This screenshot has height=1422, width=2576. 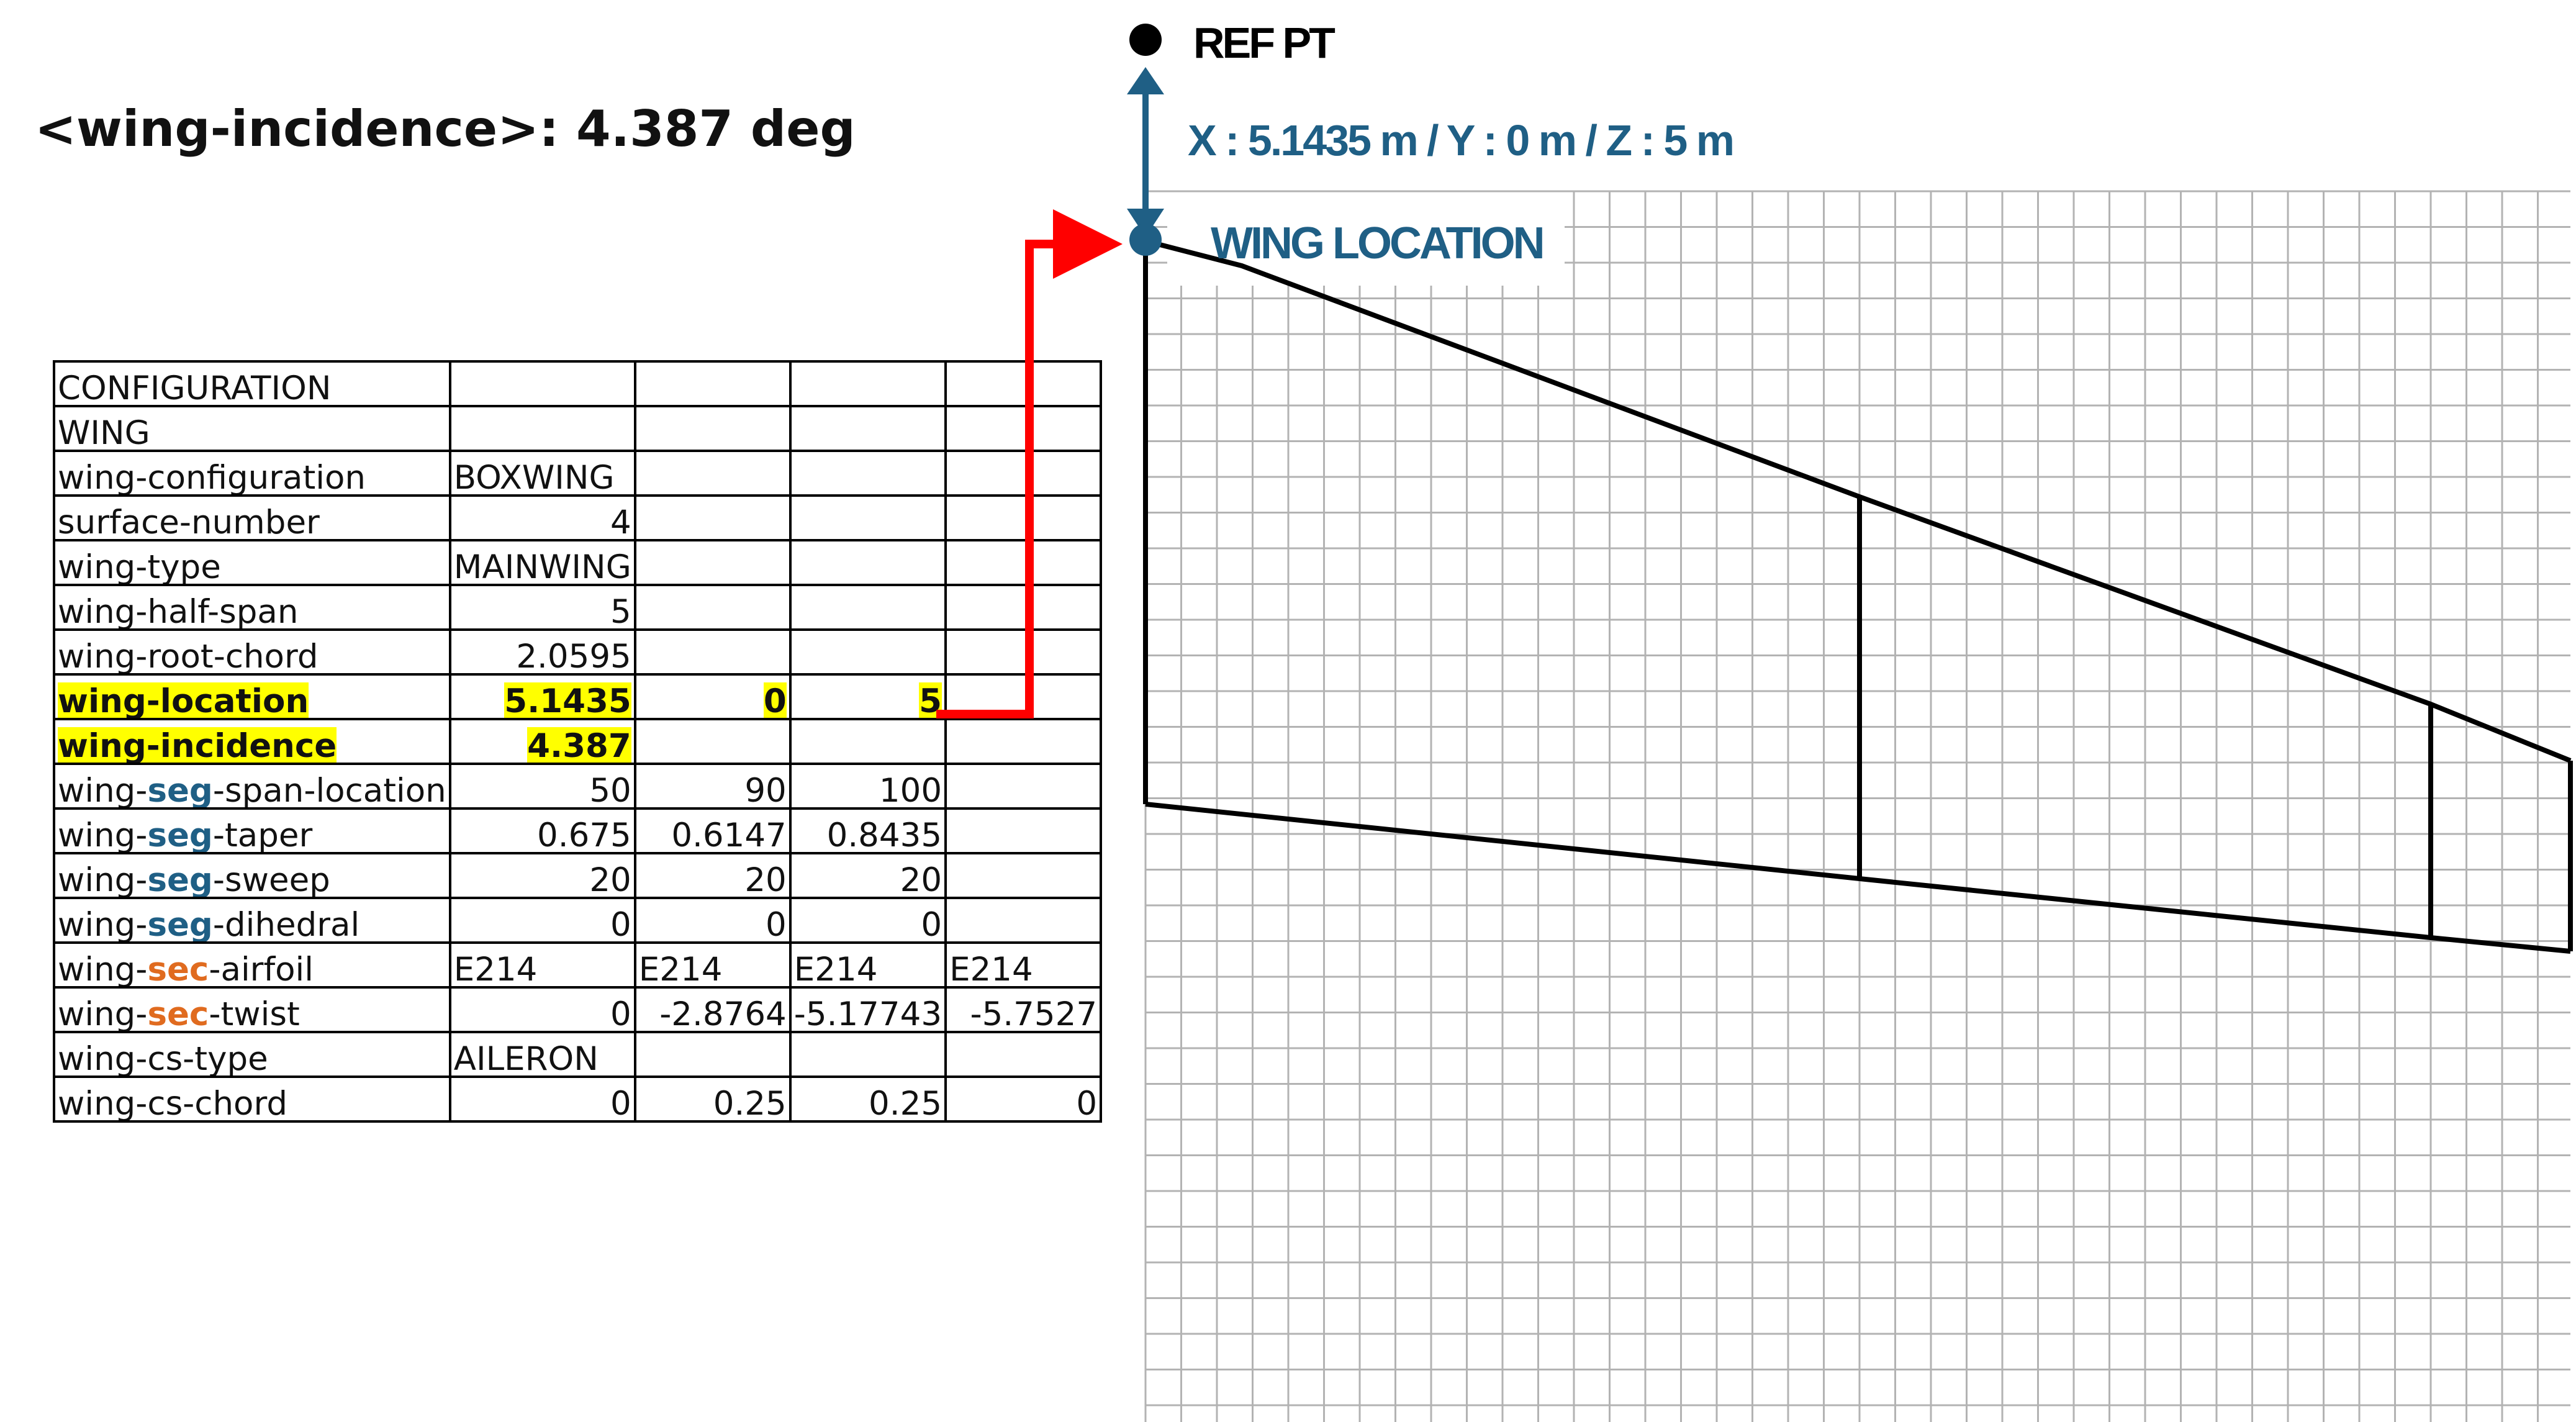 What do you see at coordinates (1377, 243) in the screenshot?
I see `wing-location-label: WING LOCATION` at bounding box center [1377, 243].